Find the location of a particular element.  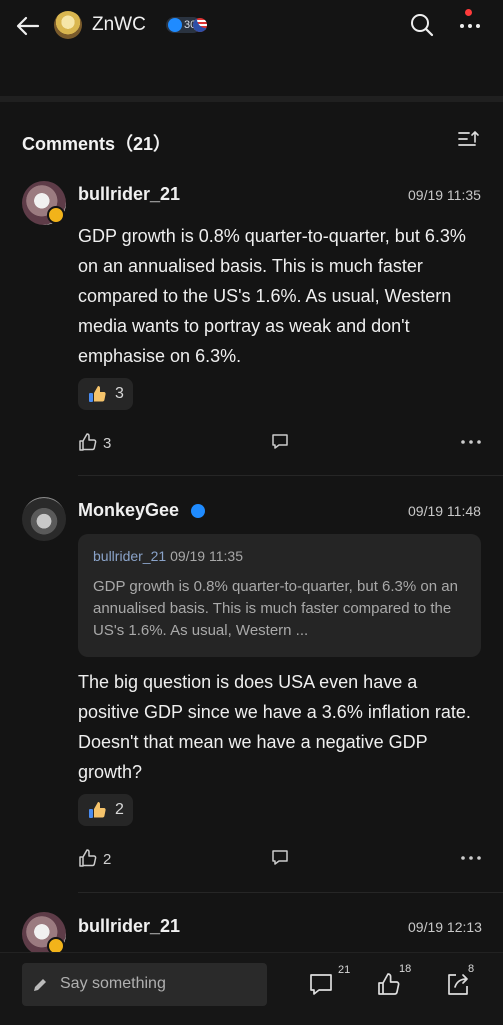

more-options-icon is located at coordinates (470, 26).